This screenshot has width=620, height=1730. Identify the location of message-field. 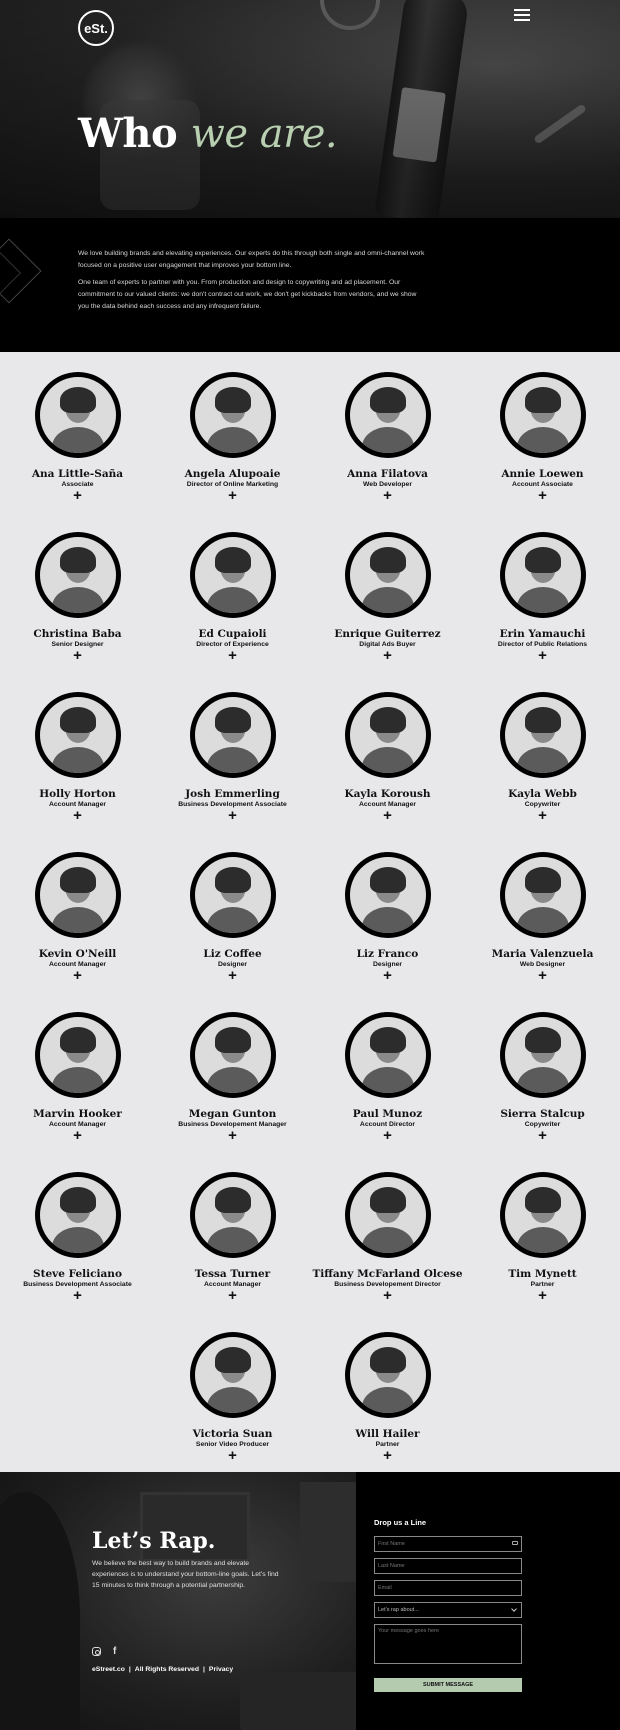
(448, 1644).